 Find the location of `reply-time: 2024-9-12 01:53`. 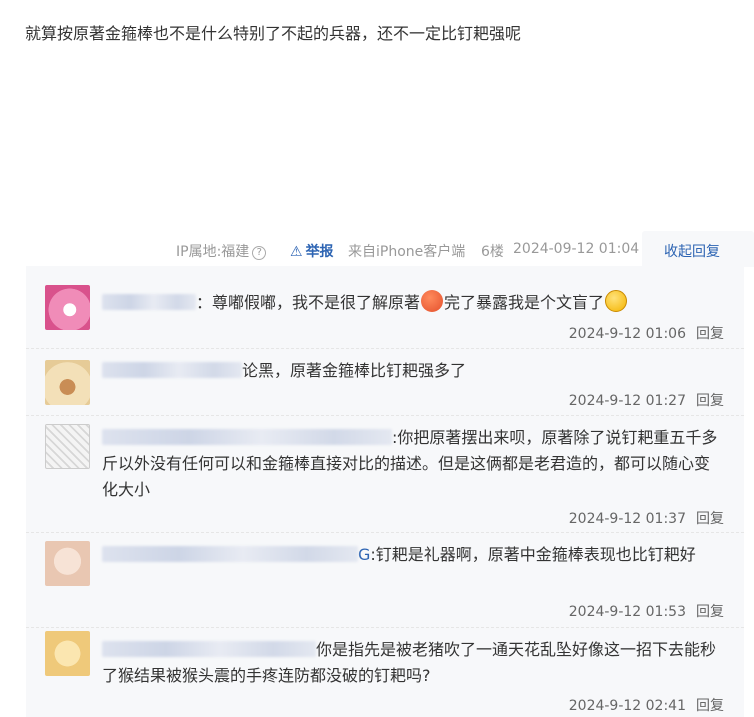

reply-time: 2024-9-12 01:53 is located at coordinates (627, 612).